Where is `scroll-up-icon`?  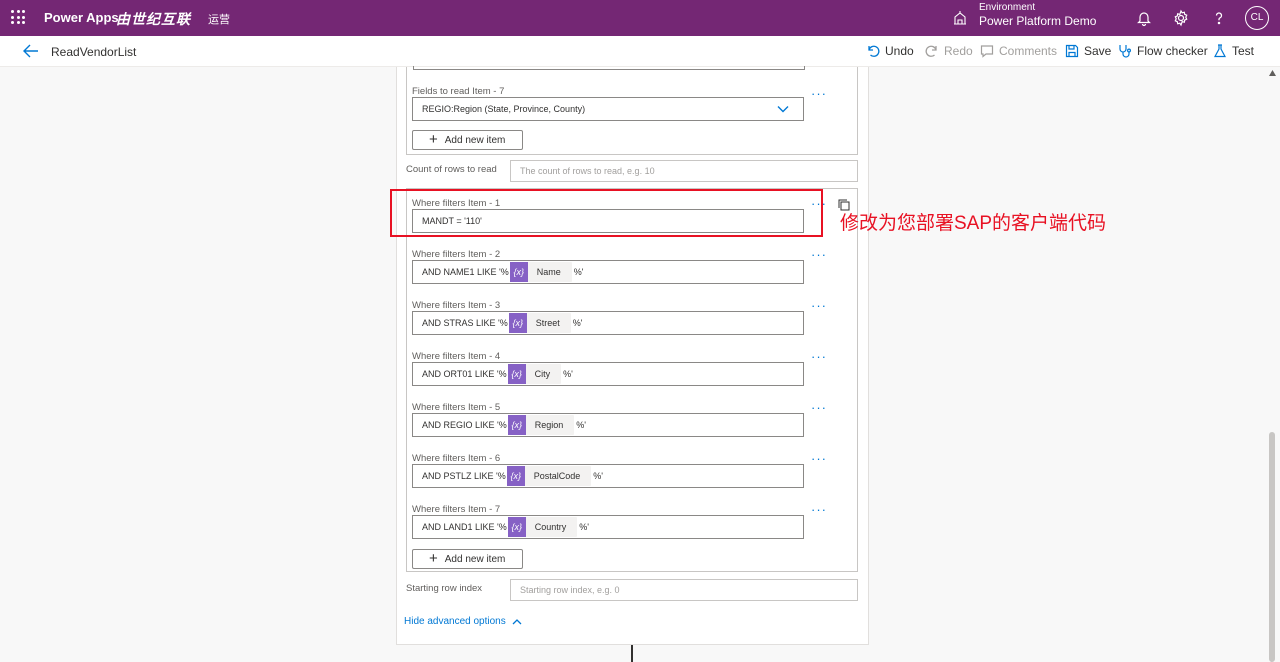
scroll-up-icon is located at coordinates (1272, 73).